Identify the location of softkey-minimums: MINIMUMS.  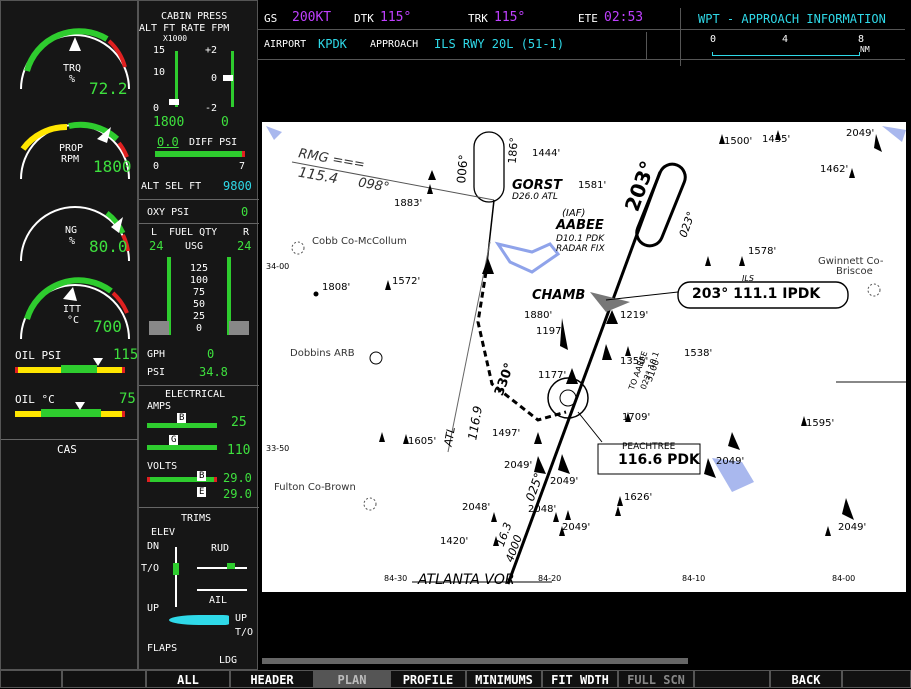
(504, 679).